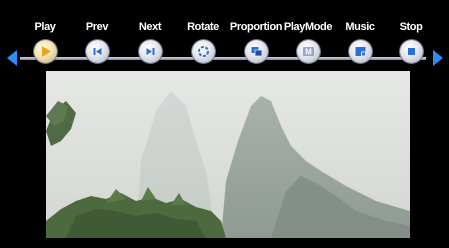 This screenshot has width=449, height=248. What do you see at coordinates (97, 27) in the screenshot?
I see `prev-label: Prev` at bounding box center [97, 27].